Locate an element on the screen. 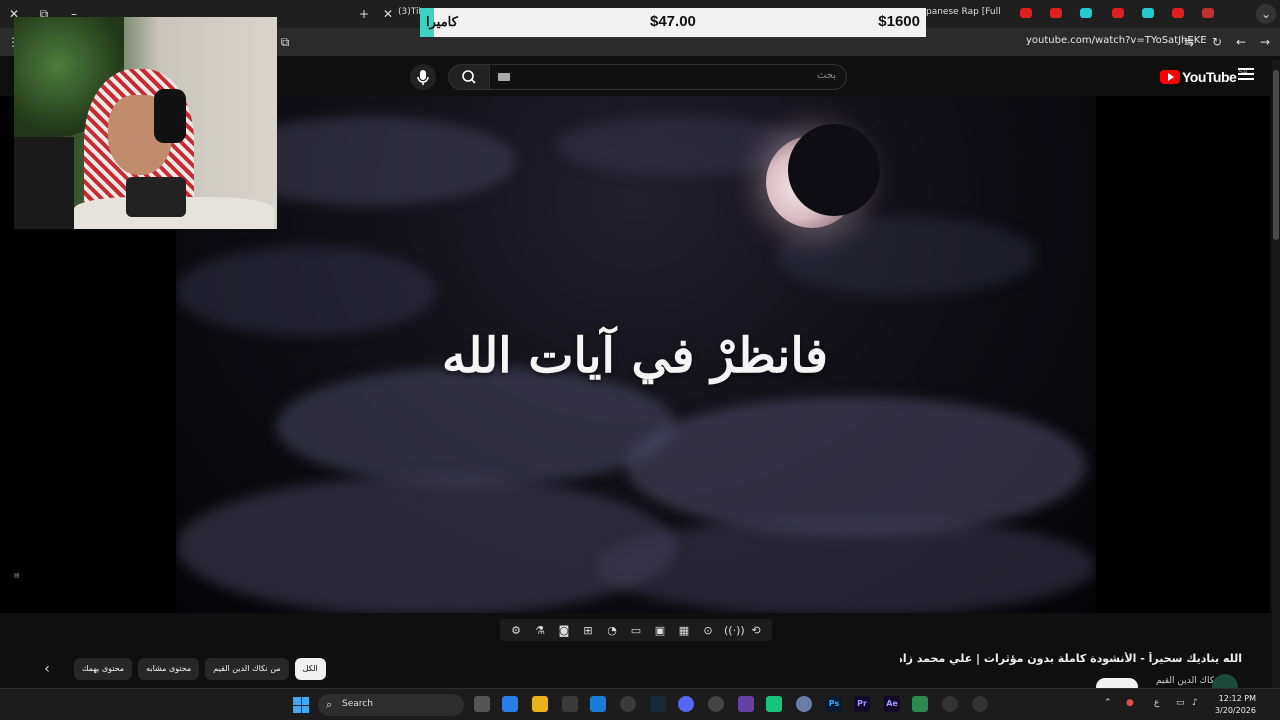  record-icon: ⊙ is located at coordinates (708, 630).